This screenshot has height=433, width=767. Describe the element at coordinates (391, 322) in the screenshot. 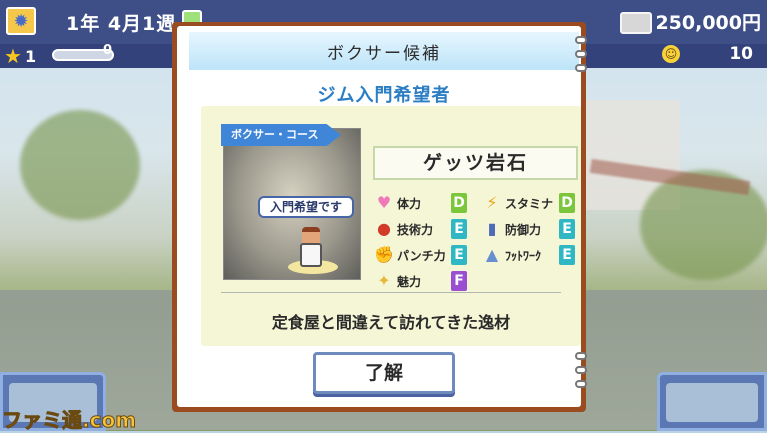

I see `candidate-description: 定食屋と間違えて訪れてきた逸材` at that location.